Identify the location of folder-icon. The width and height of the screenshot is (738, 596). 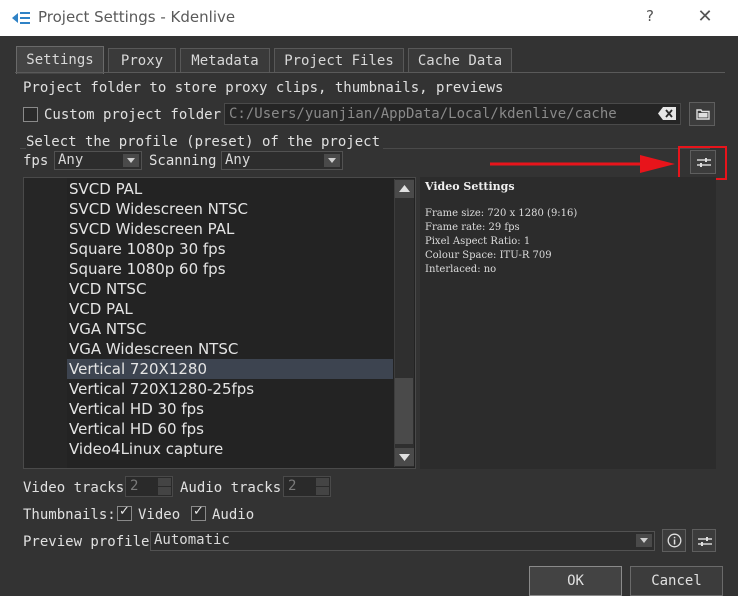
(703, 114).